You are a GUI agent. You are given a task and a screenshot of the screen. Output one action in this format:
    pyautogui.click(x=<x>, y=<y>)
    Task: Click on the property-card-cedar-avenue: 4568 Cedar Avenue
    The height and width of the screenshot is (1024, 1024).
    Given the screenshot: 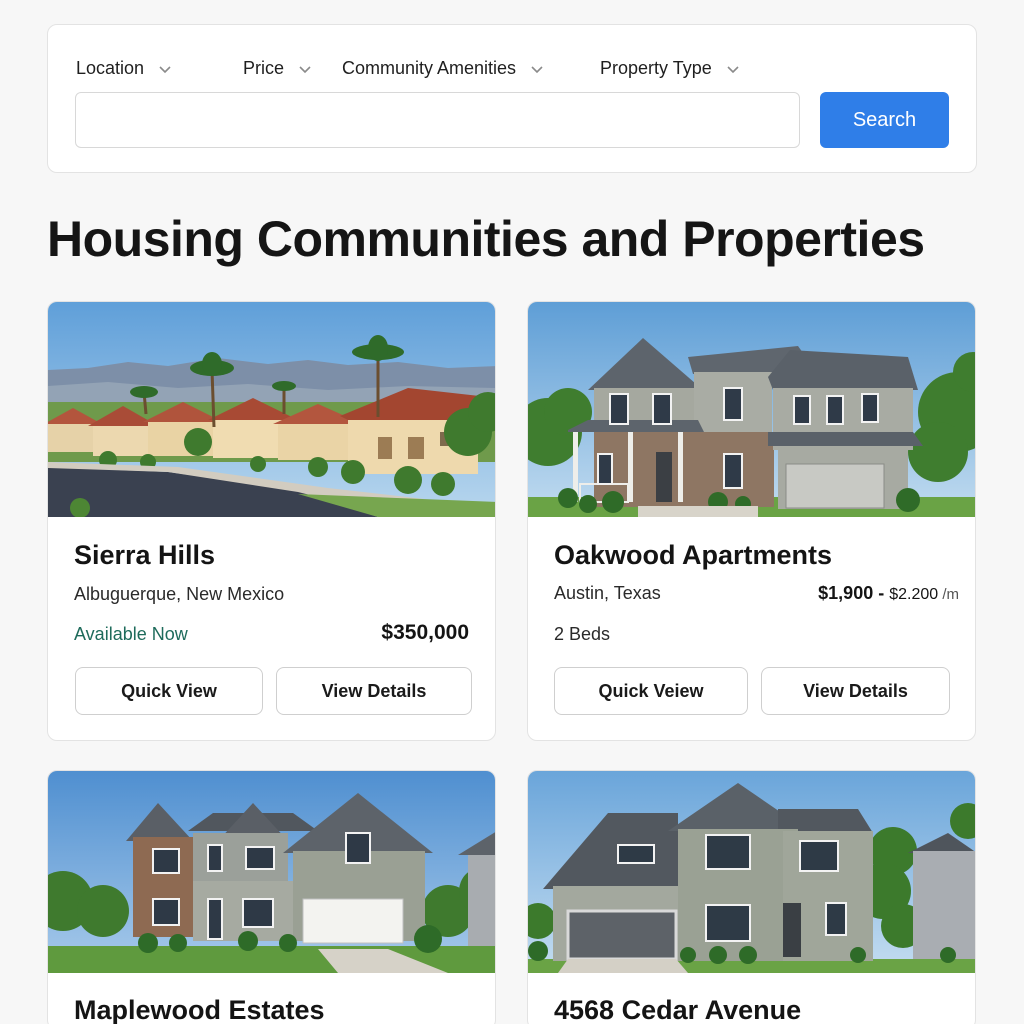 What is the action you would take?
    pyautogui.click(x=751, y=897)
    